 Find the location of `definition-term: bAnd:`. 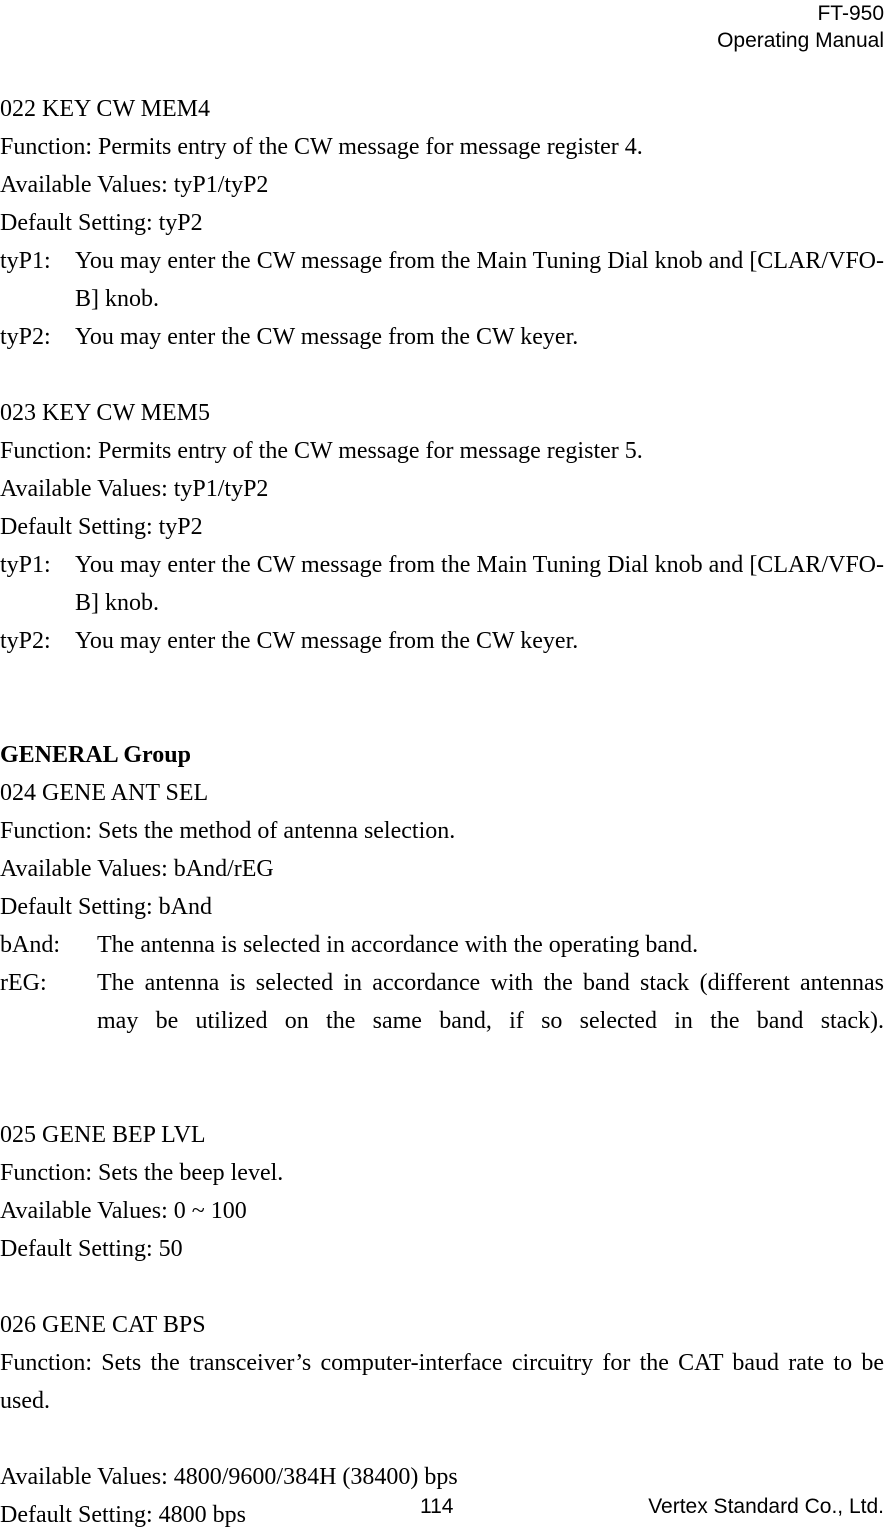

definition-term: bAnd: is located at coordinates (30, 945).